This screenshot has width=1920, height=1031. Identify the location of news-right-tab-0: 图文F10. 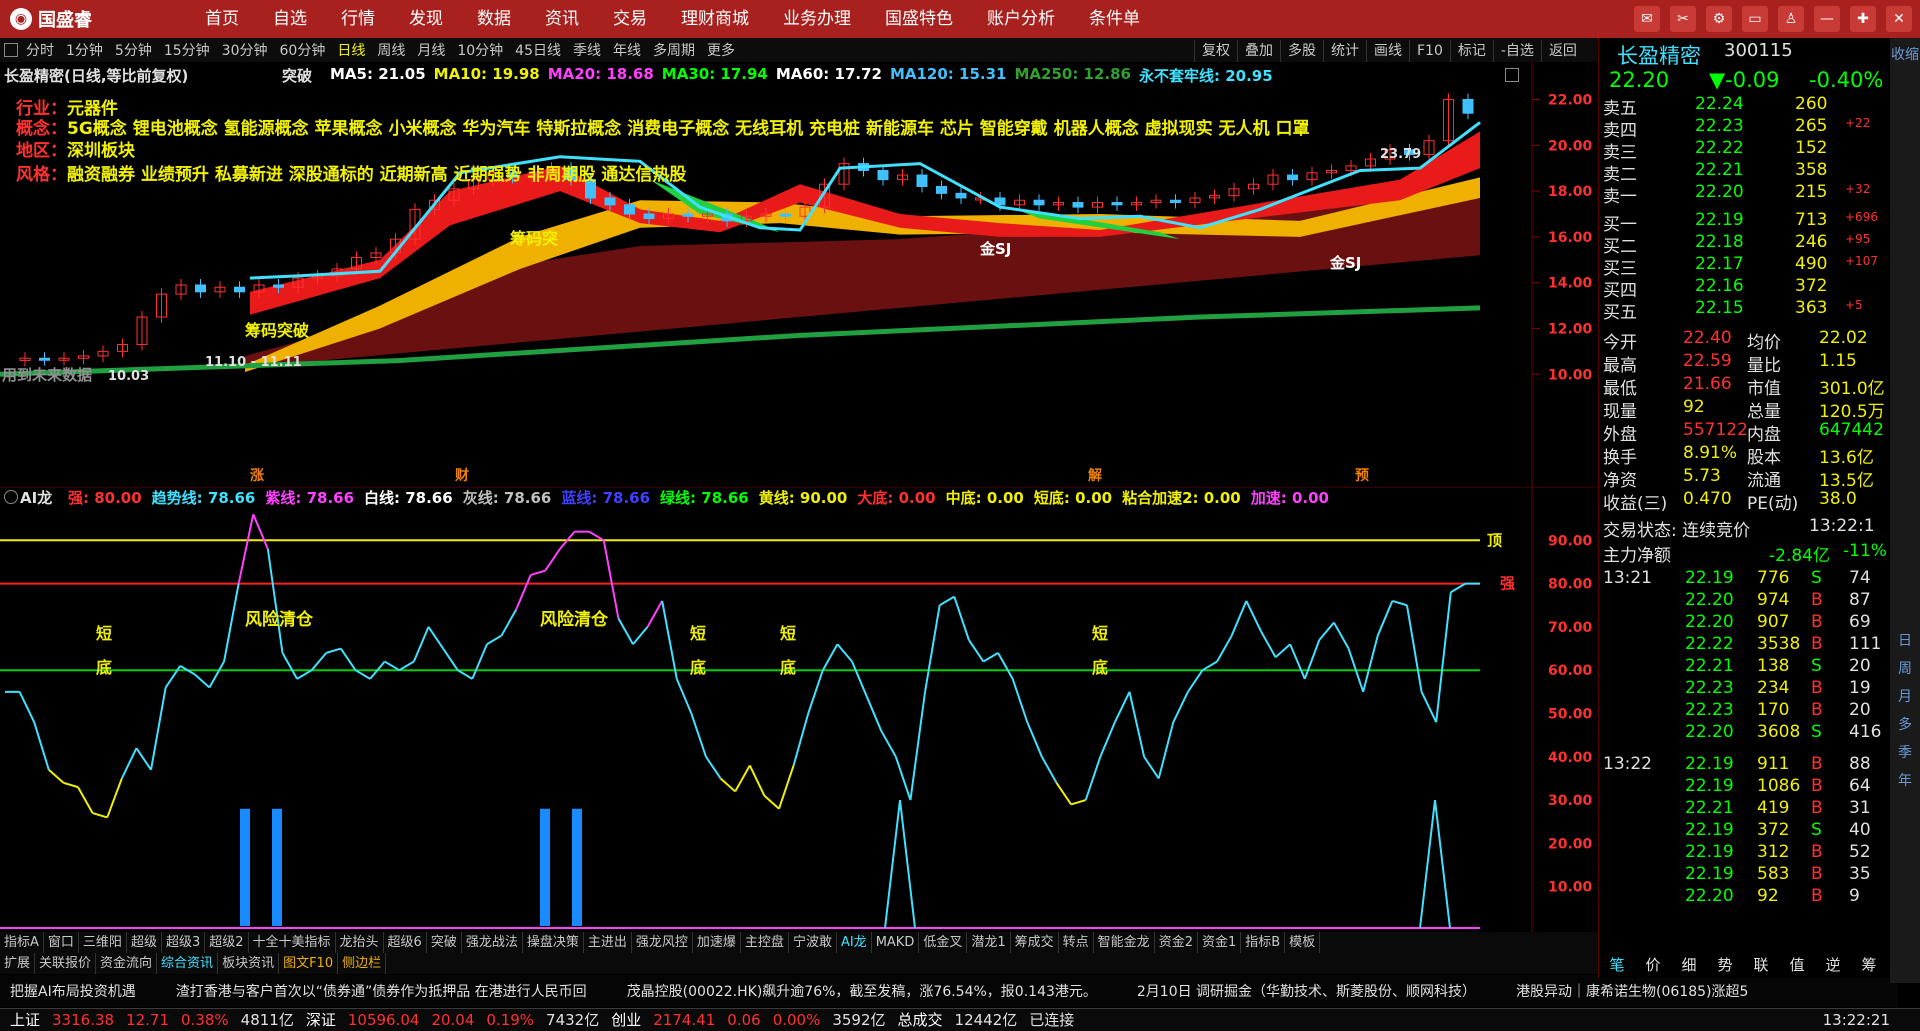
(309, 963).